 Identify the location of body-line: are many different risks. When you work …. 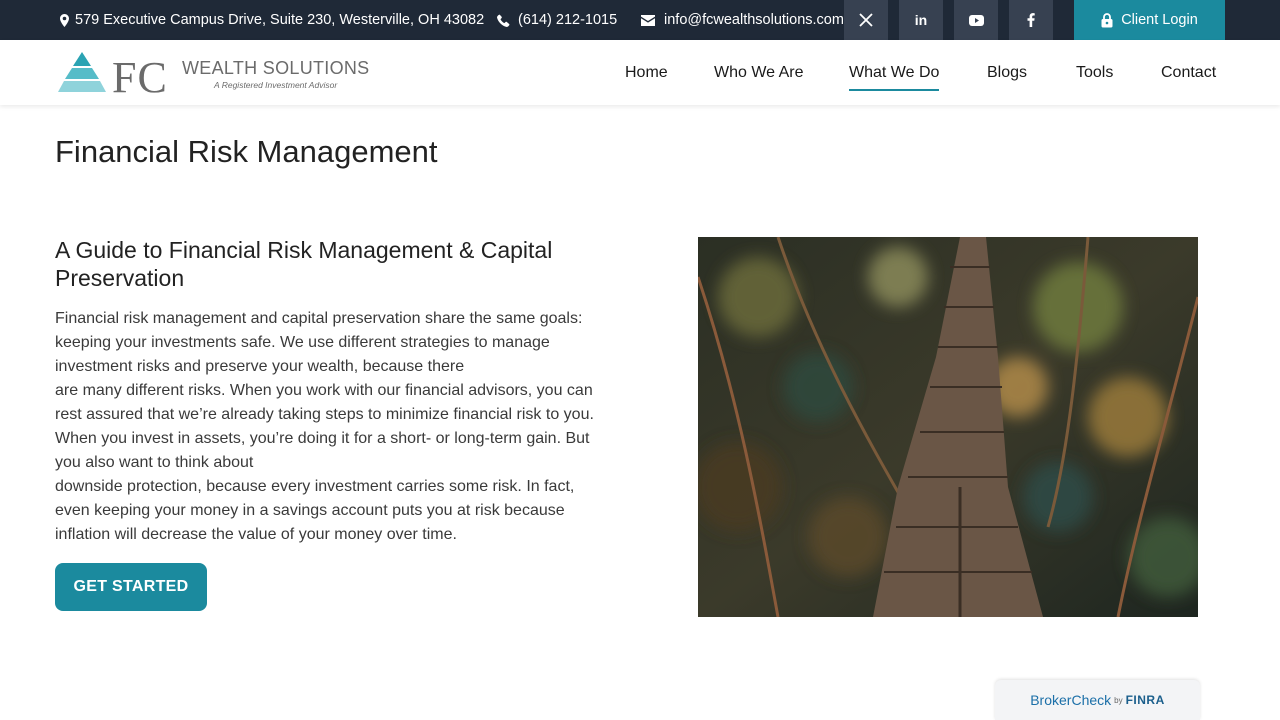
(324, 390).